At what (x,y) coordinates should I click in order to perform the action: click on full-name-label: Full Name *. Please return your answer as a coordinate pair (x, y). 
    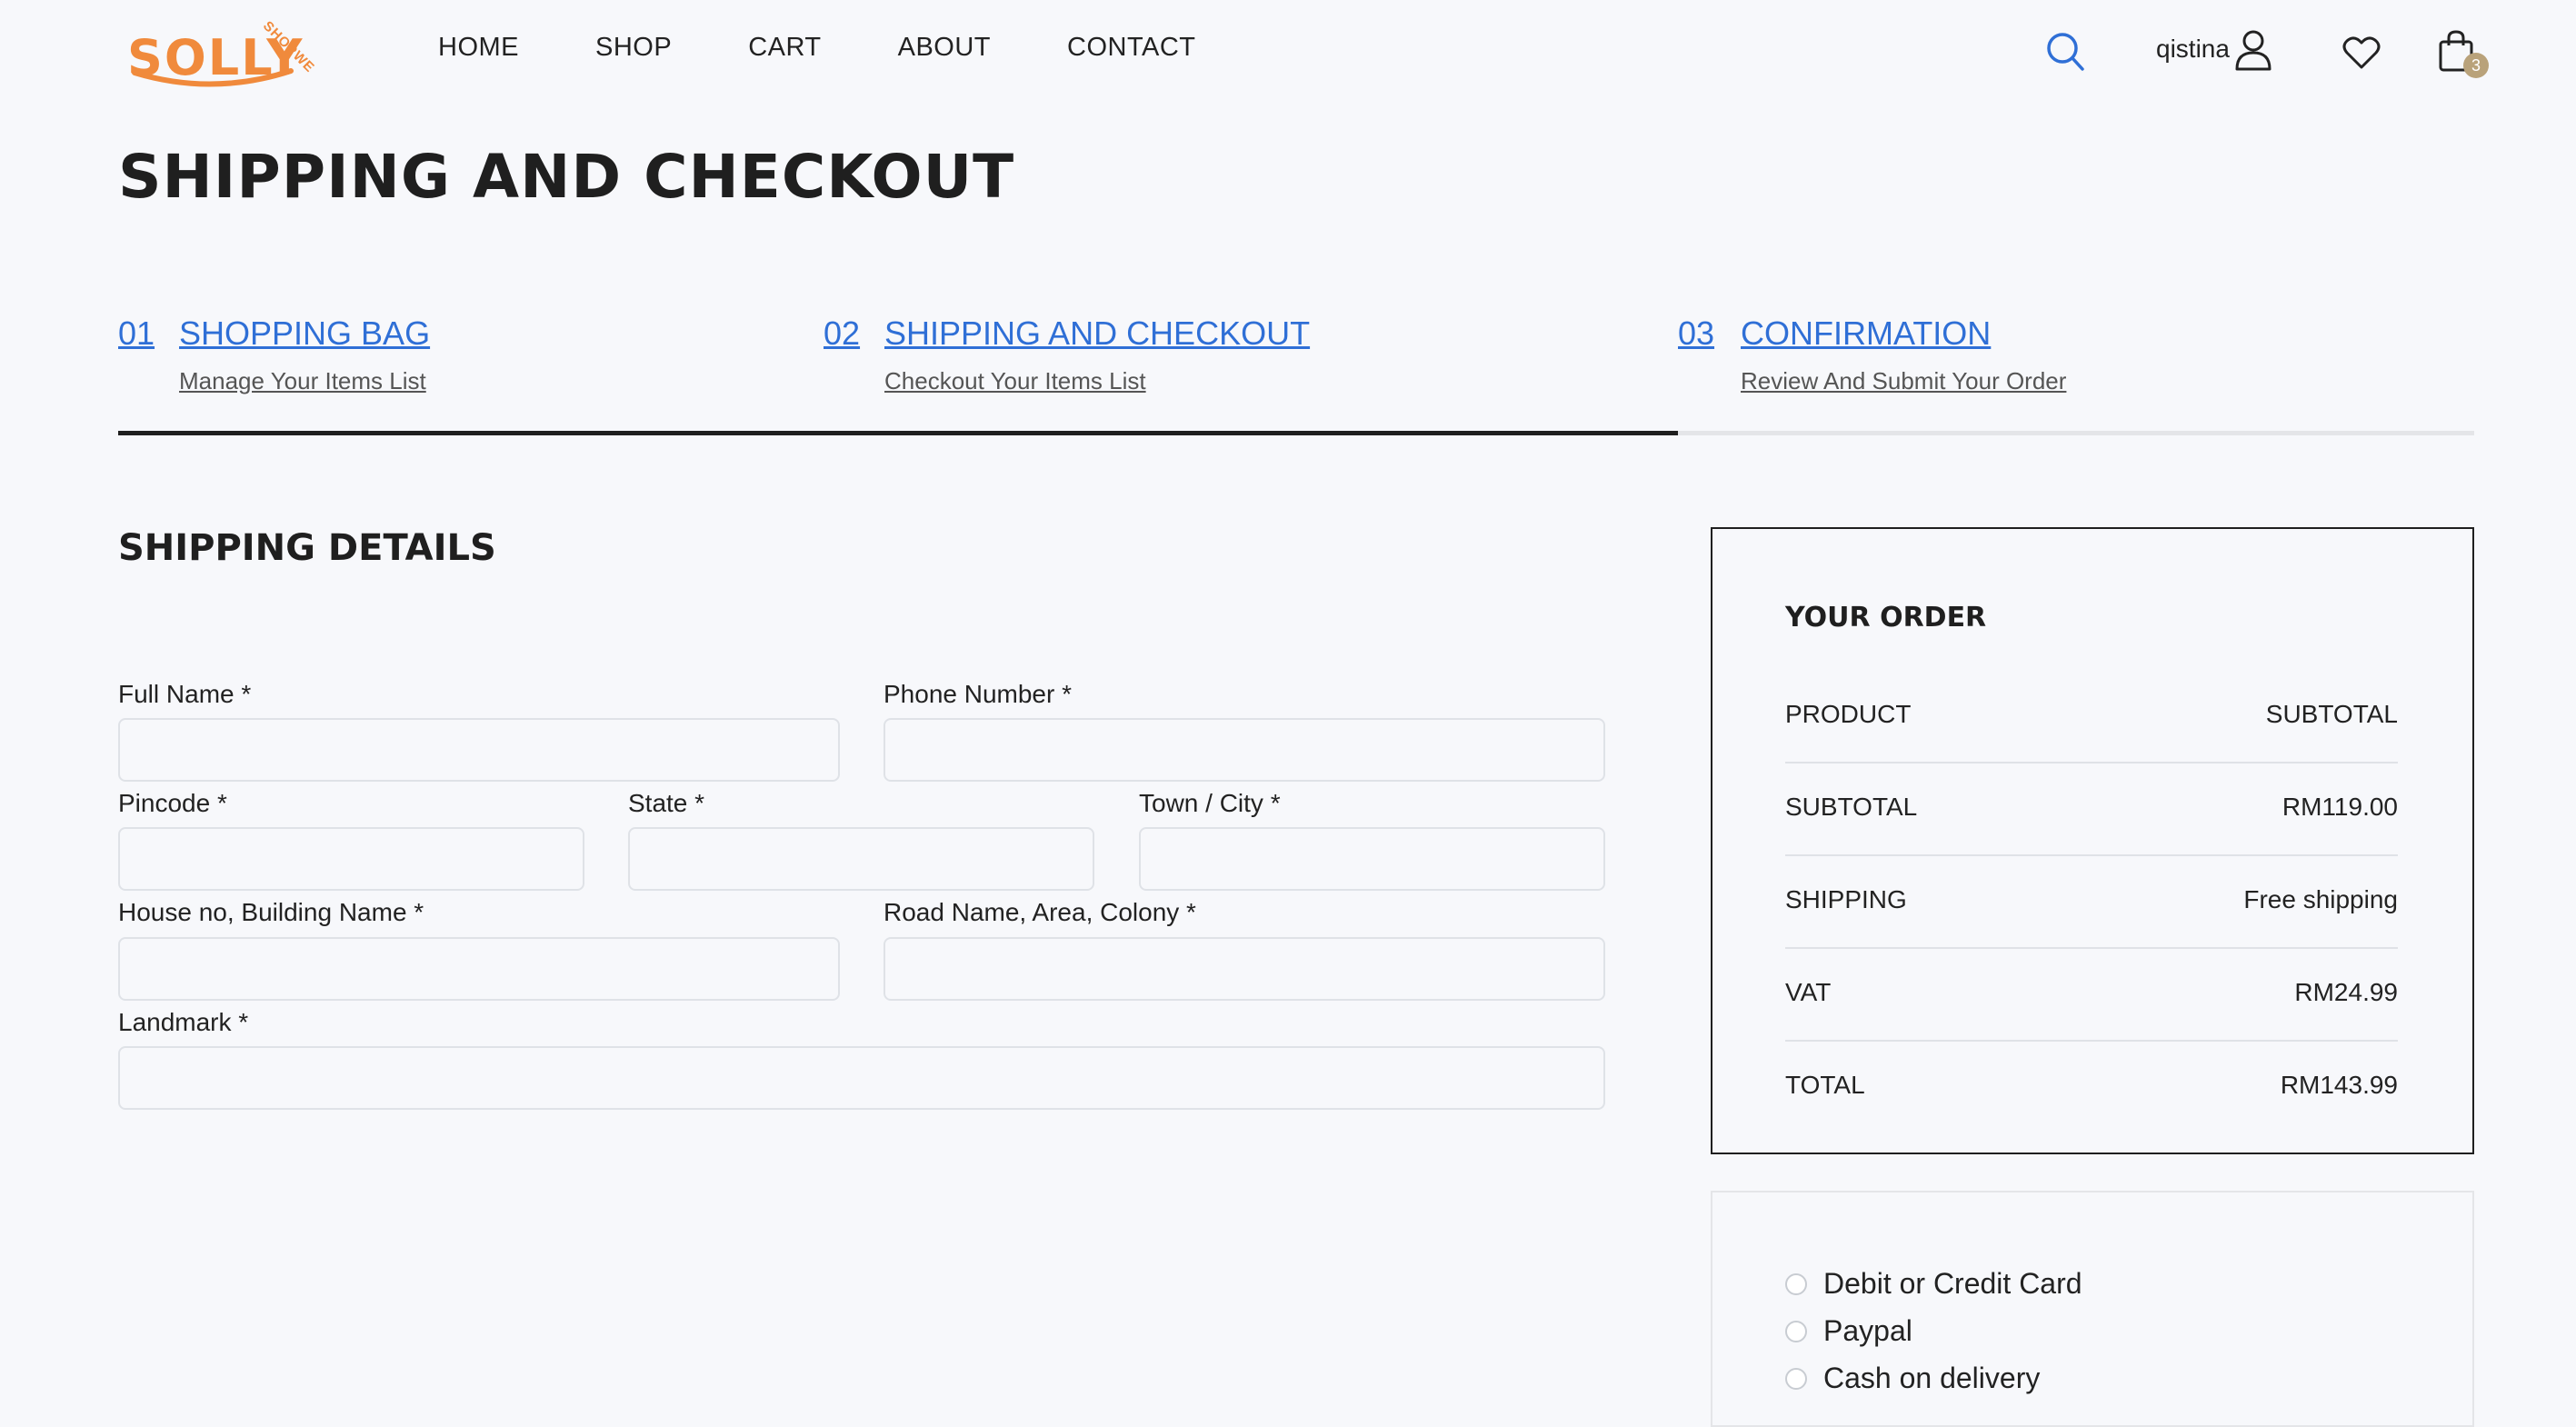
    Looking at the image, I should click on (185, 694).